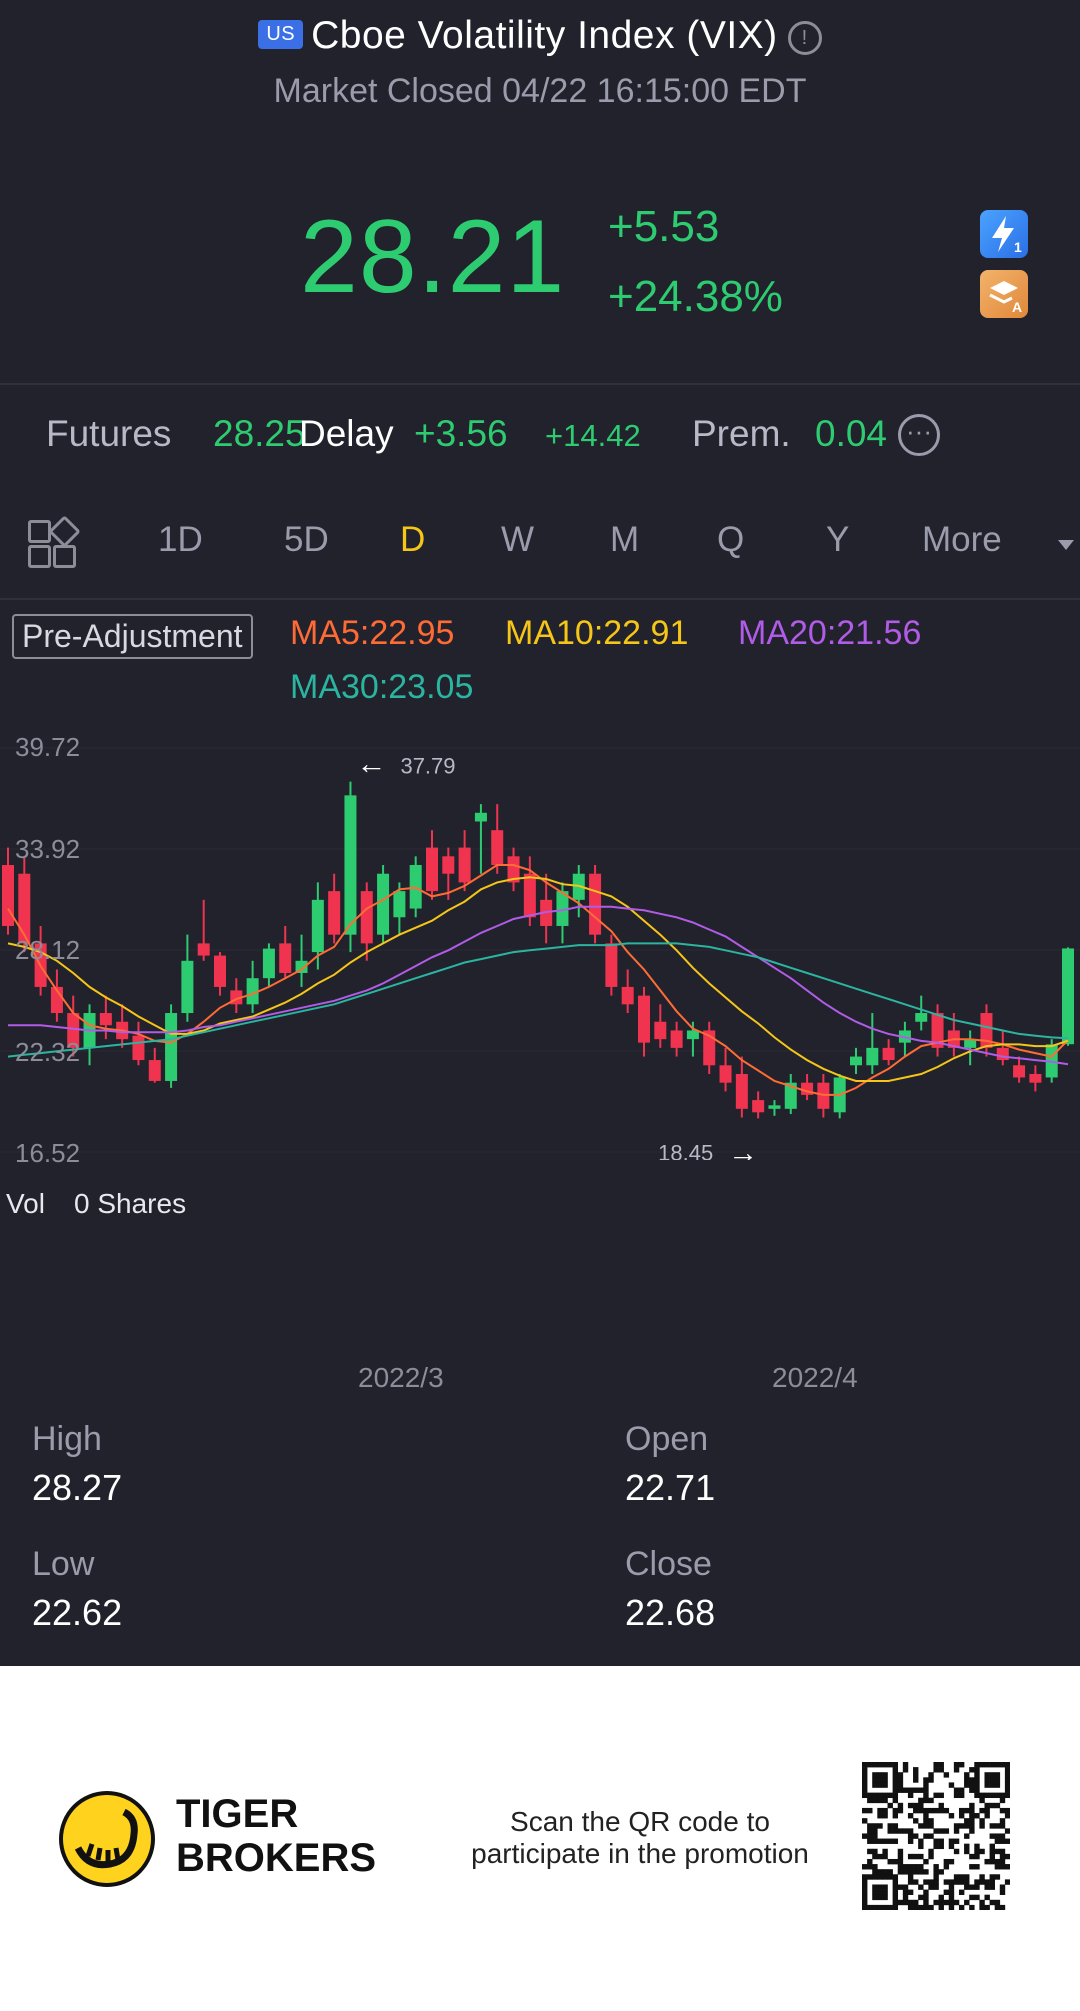  I want to click on grid-icon, so click(54, 541).